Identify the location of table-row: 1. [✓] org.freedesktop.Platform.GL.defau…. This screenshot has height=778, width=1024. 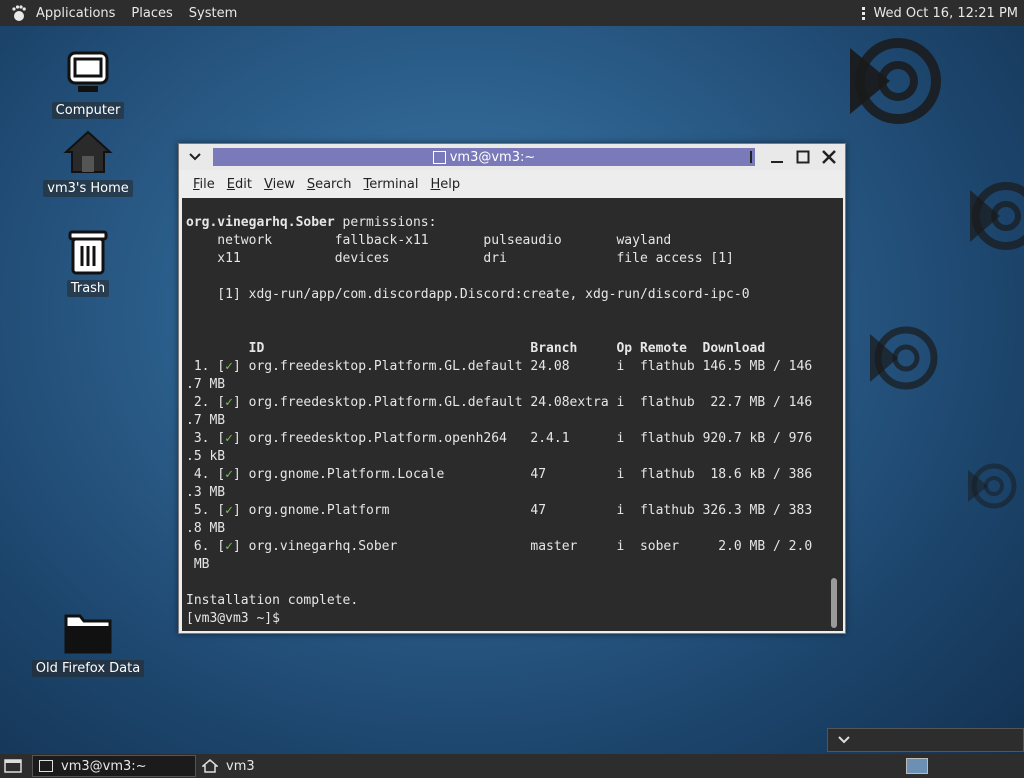
(514, 367).